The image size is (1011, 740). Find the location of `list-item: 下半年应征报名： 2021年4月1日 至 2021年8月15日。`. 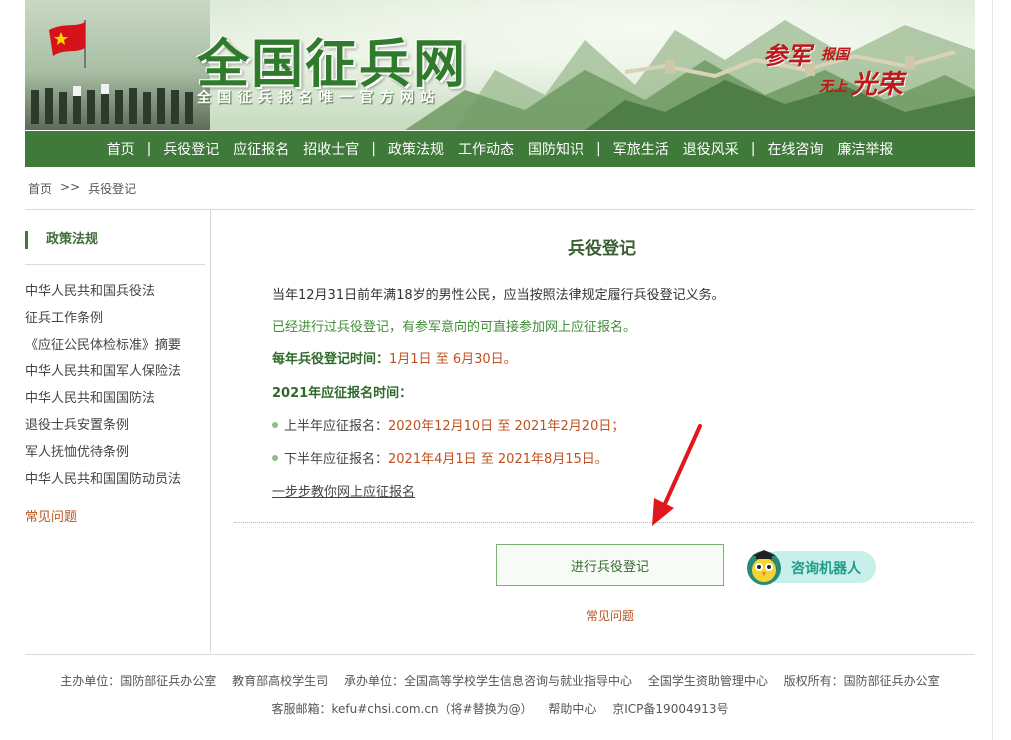

list-item: 下半年应征报名： 2021年4月1日 至 2021年8月15日。 is located at coordinates (440, 457).